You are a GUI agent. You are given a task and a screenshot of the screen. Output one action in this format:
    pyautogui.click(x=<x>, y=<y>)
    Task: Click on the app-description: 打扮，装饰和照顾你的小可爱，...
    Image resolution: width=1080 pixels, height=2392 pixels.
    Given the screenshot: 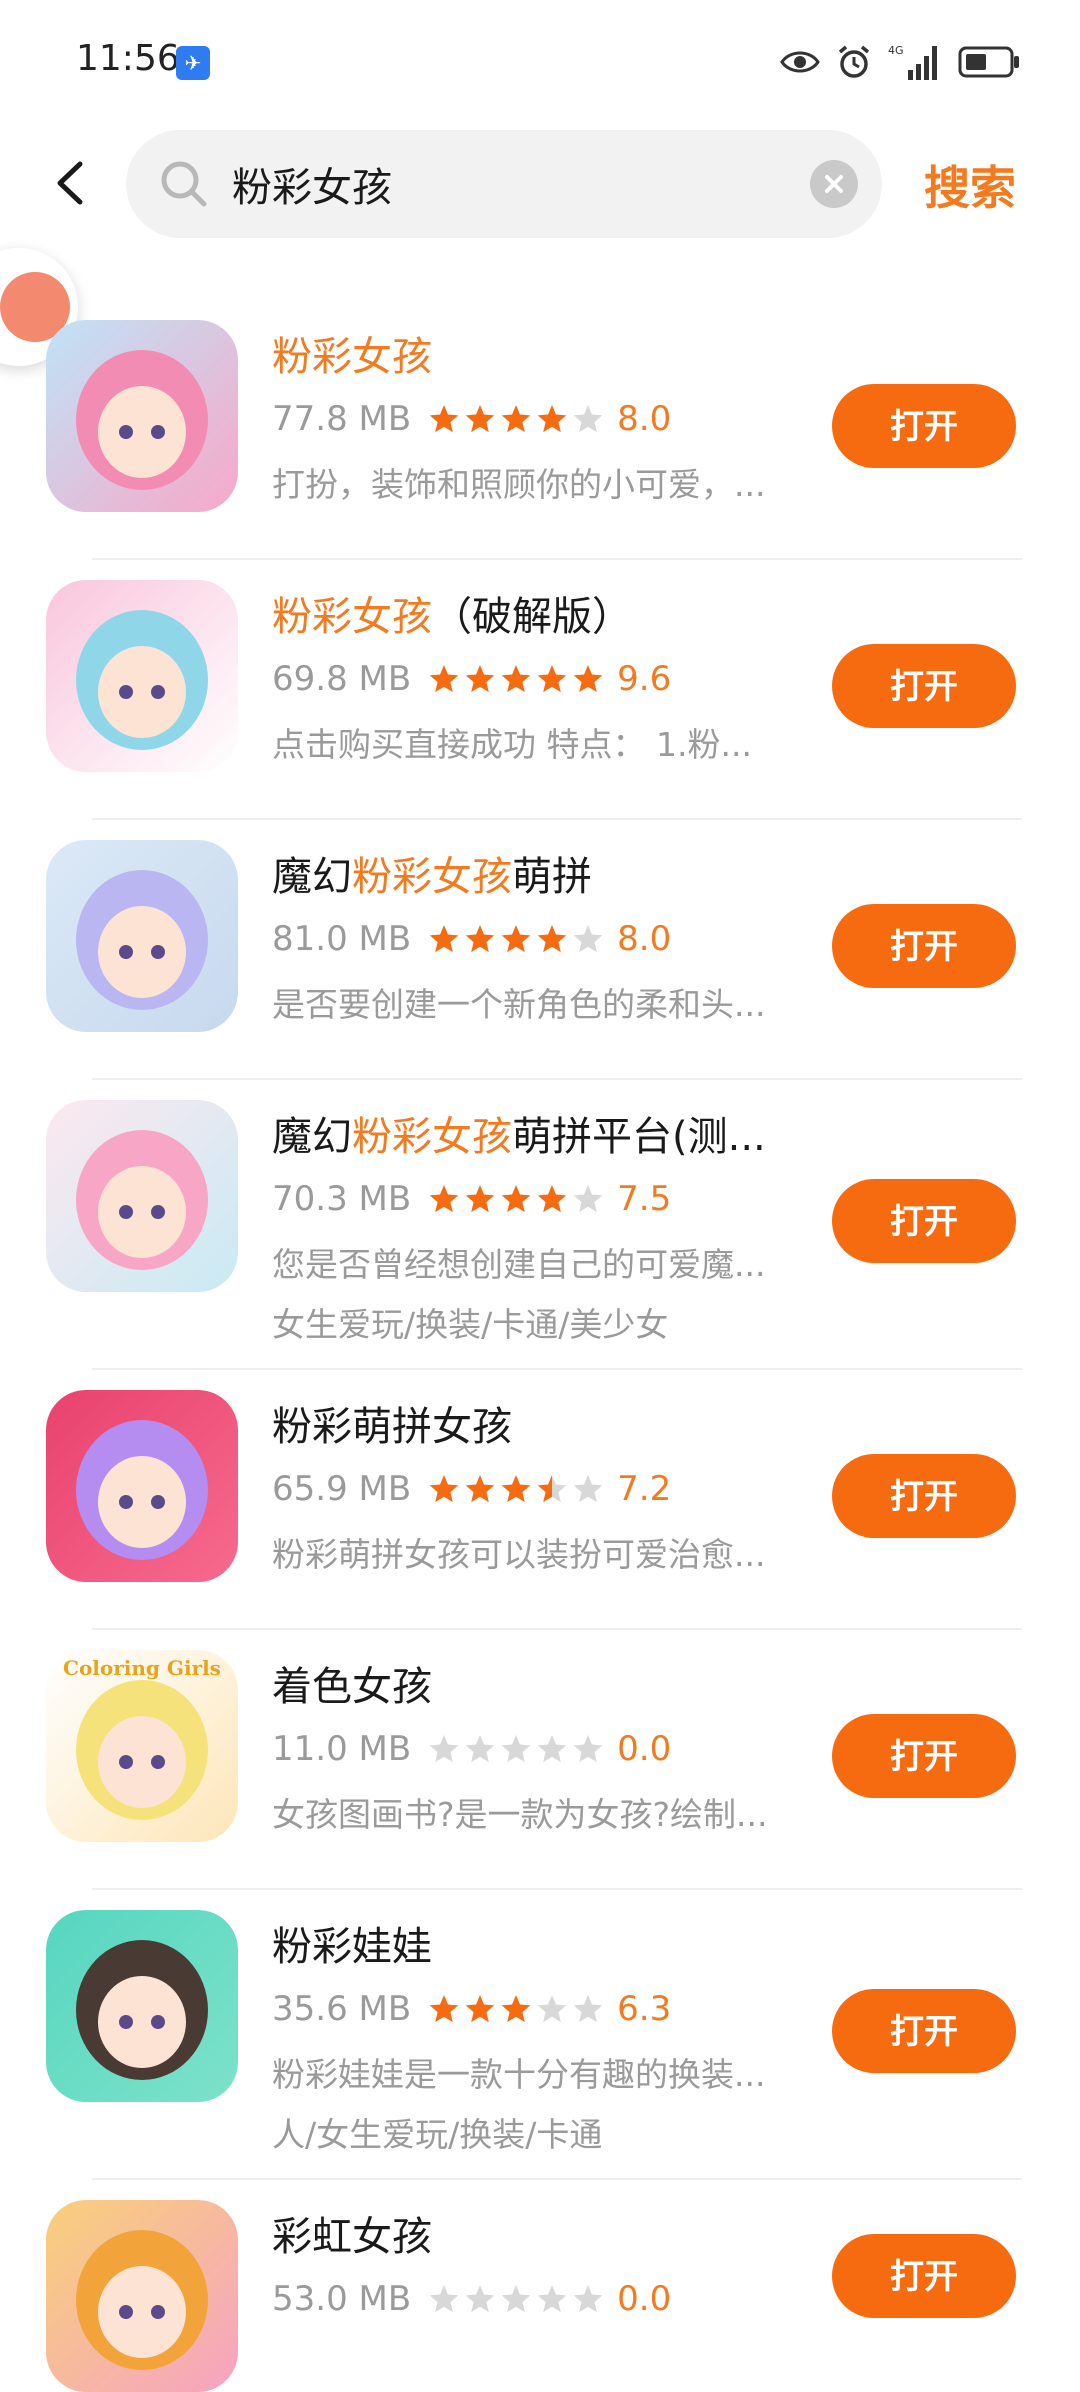 What is the action you would take?
    pyautogui.click(x=519, y=484)
    